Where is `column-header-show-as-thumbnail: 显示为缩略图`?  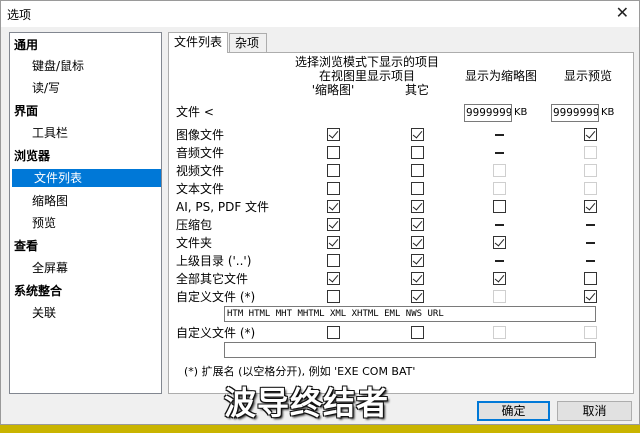 column-header-show-as-thumbnail: 显示为缩略图 is located at coordinates (500, 76).